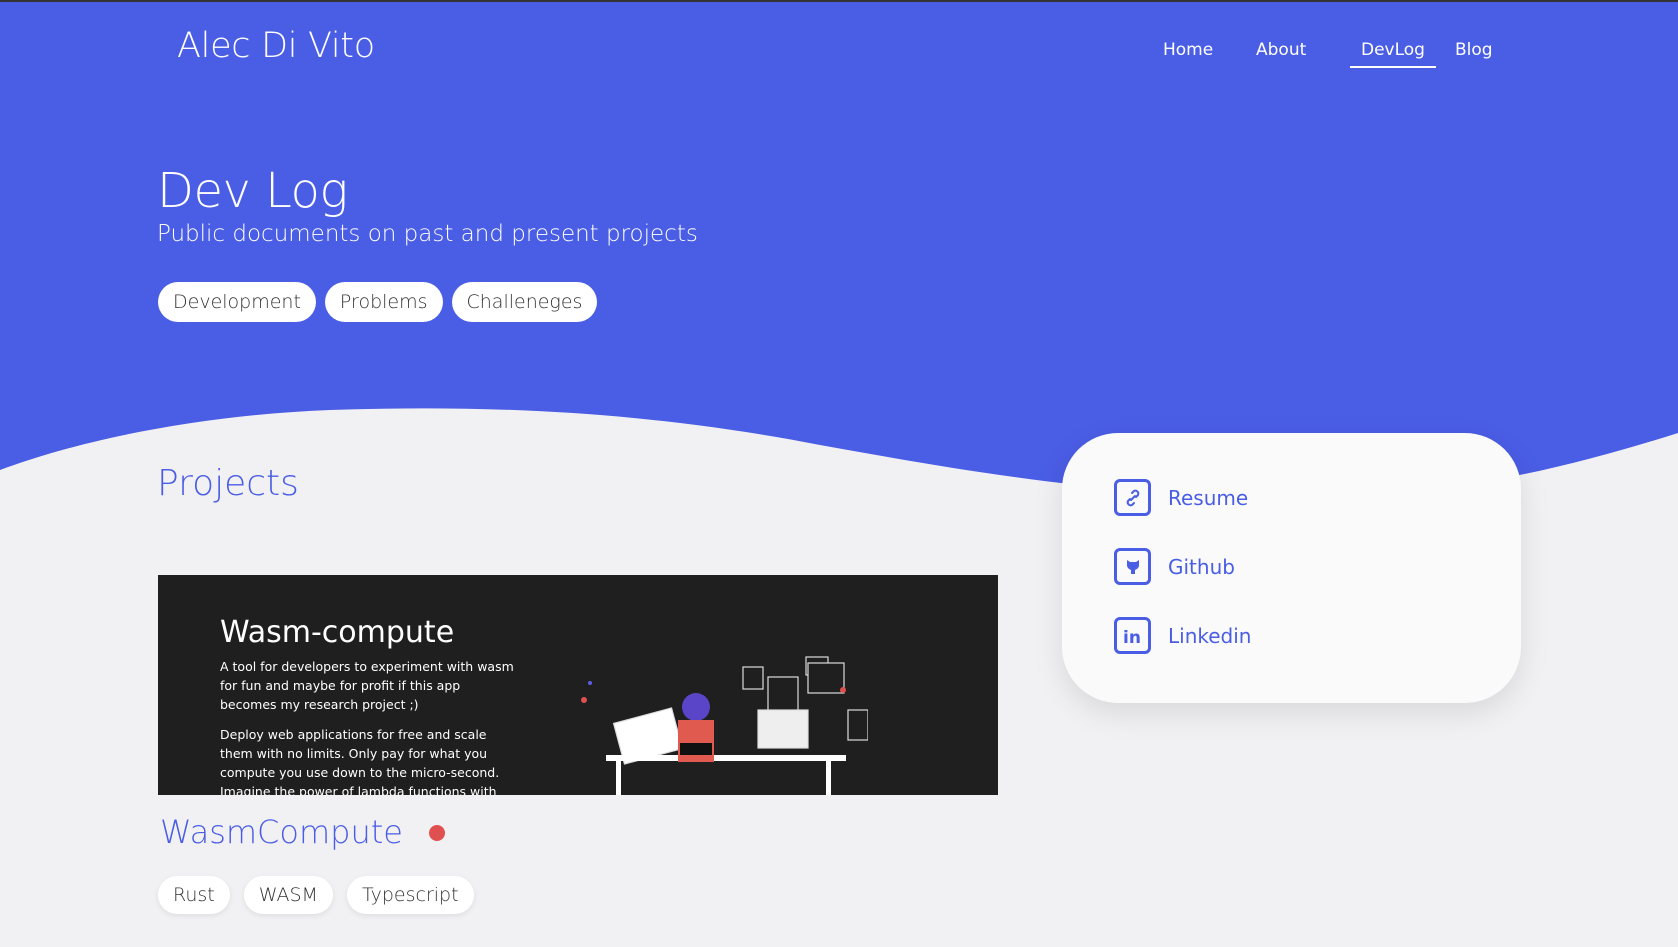 The height and width of the screenshot is (947, 1678). Describe the element at coordinates (383, 302) in the screenshot. I see `filter-problems: Problems` at that location.